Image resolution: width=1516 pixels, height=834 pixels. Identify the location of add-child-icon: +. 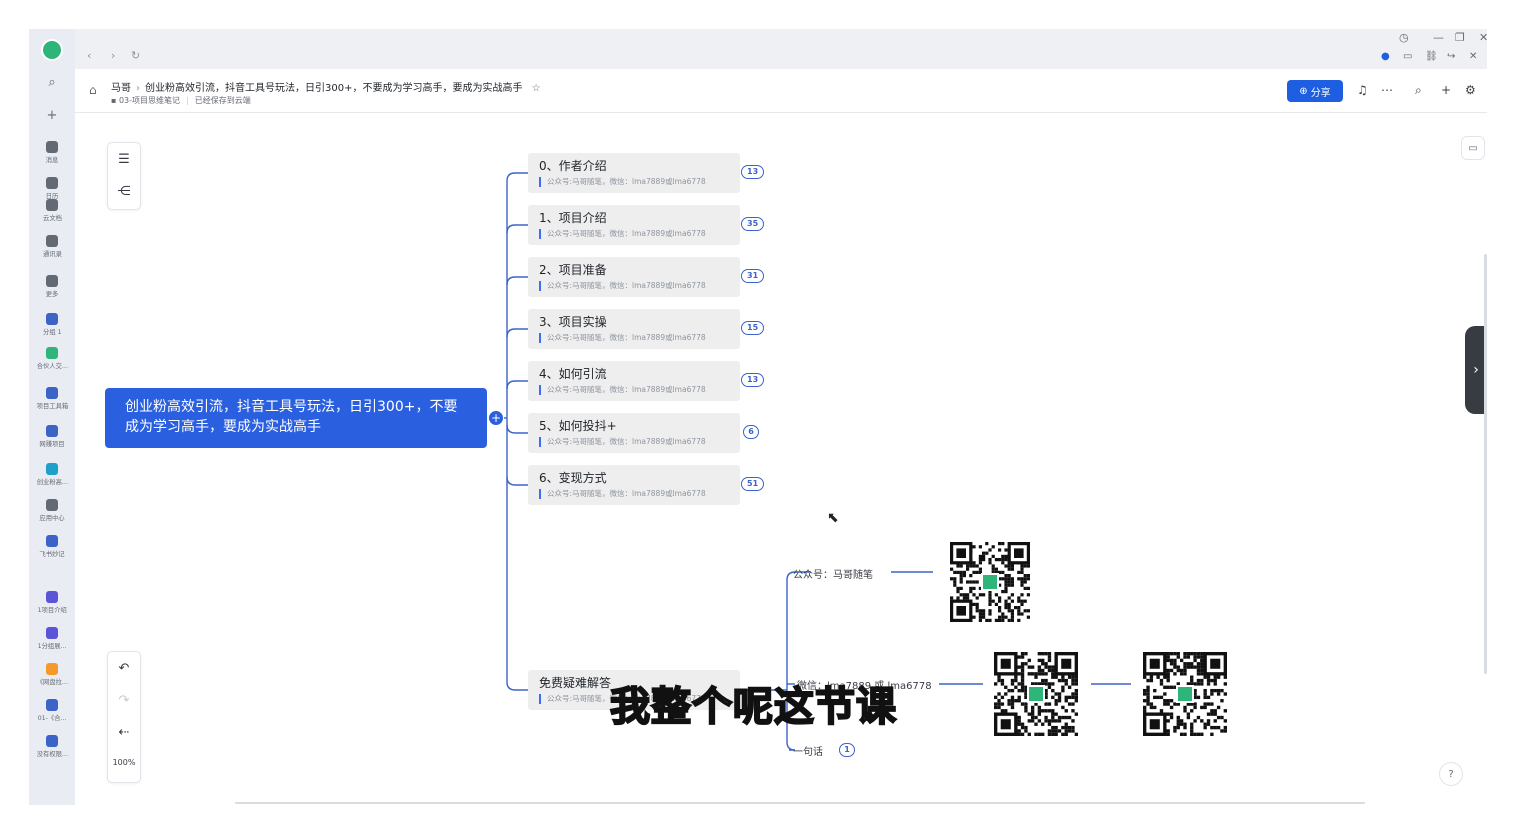
(496, 418).